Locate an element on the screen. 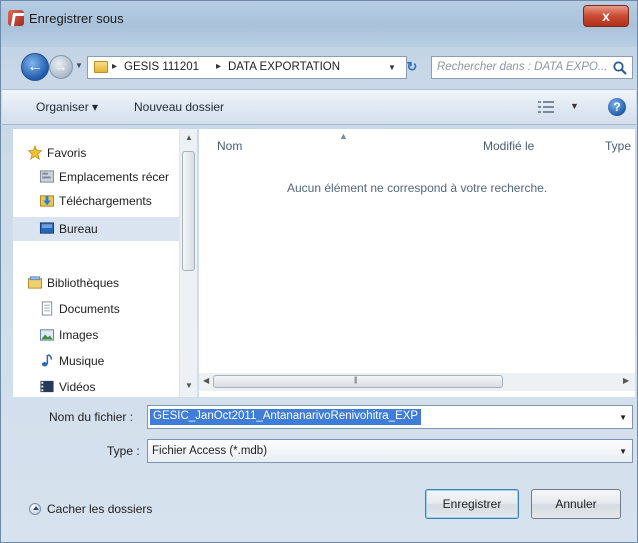  close-button: x is located at coordinates (606, 16).